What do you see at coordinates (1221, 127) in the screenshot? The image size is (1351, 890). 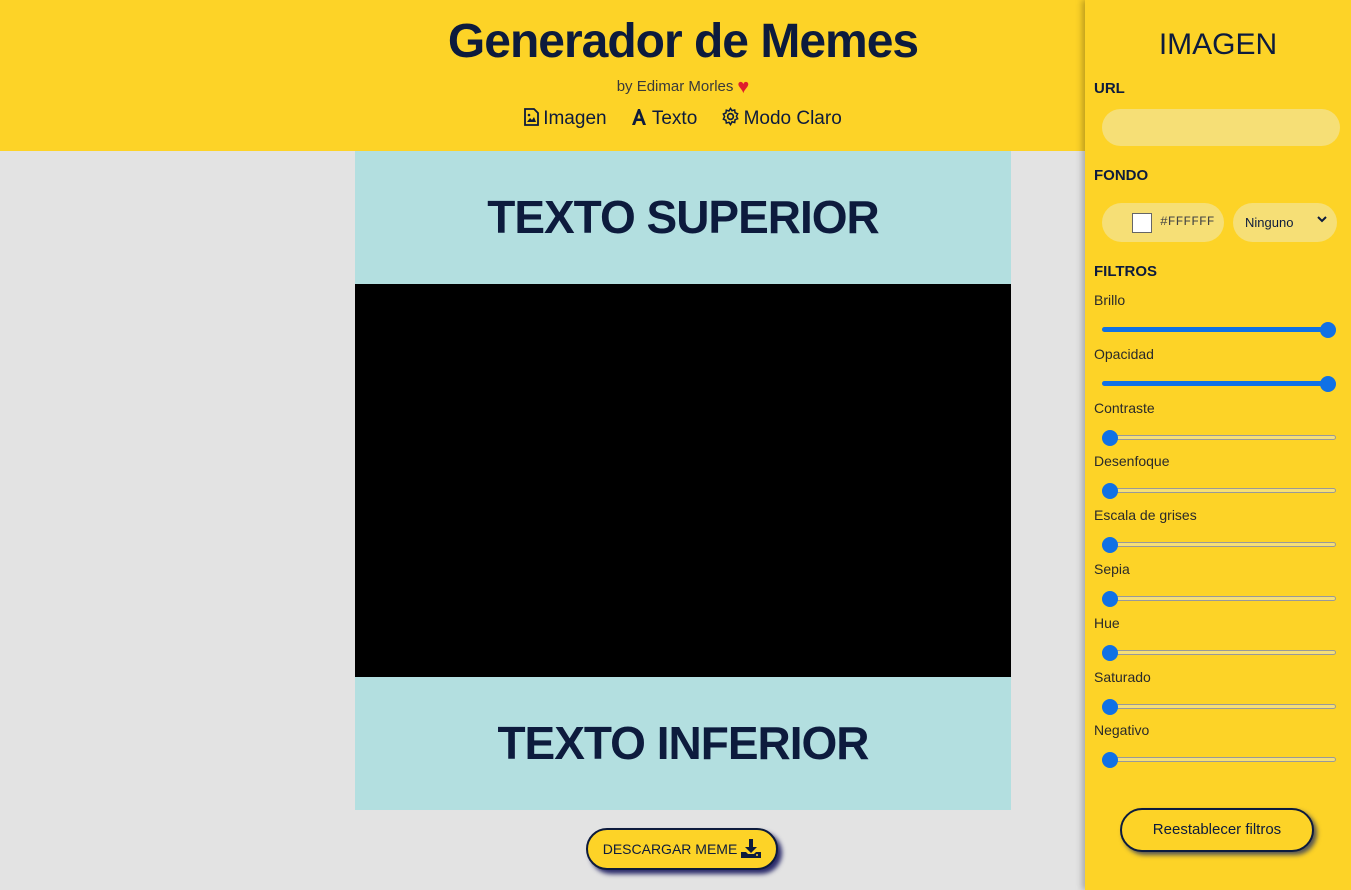 I see `url-input` at bounding box center [1221, 127].